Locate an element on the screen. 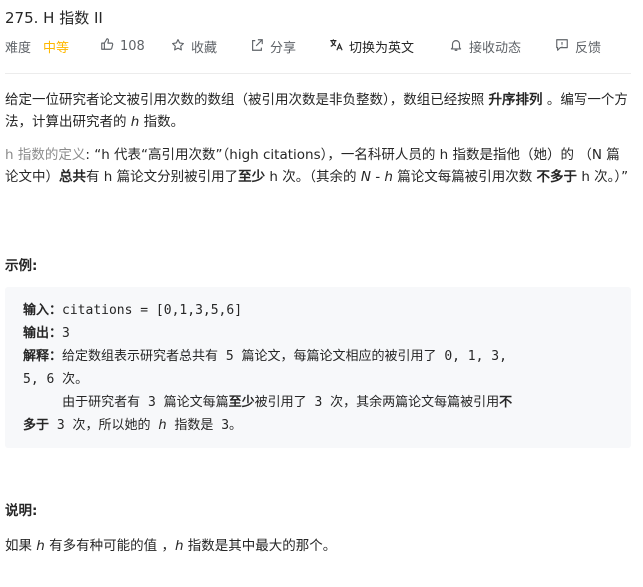 The width and height of the screenshot is (643, 587). explain-bold: 至少 is located at coordinates (241, 402).